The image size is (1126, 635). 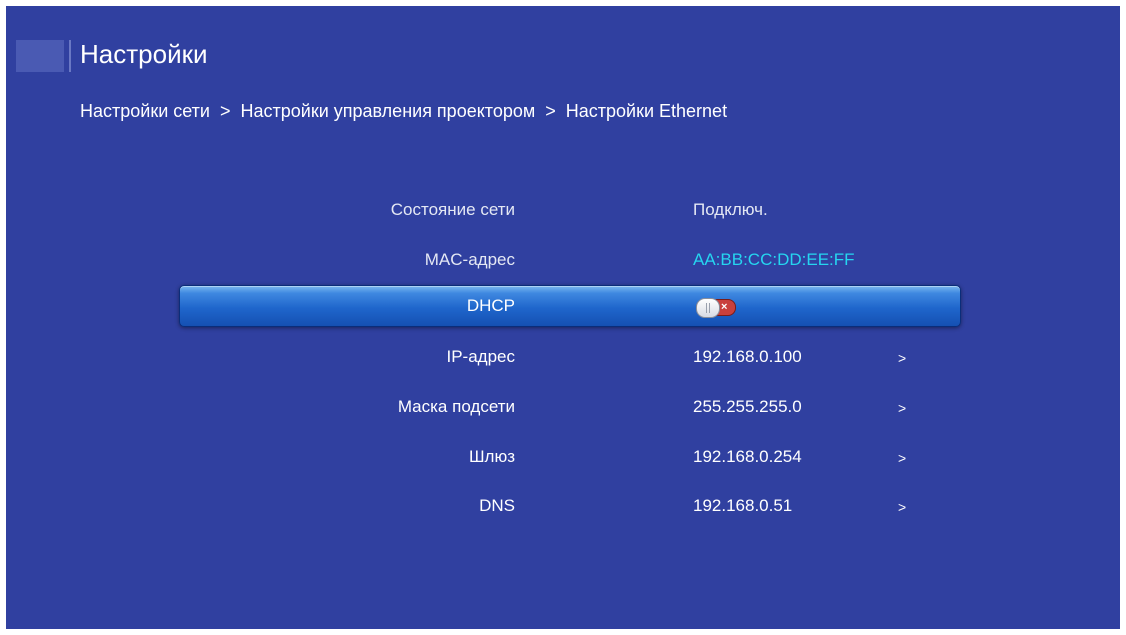 I want to click on setting-label: DHCP, so click(x=490, y=305).